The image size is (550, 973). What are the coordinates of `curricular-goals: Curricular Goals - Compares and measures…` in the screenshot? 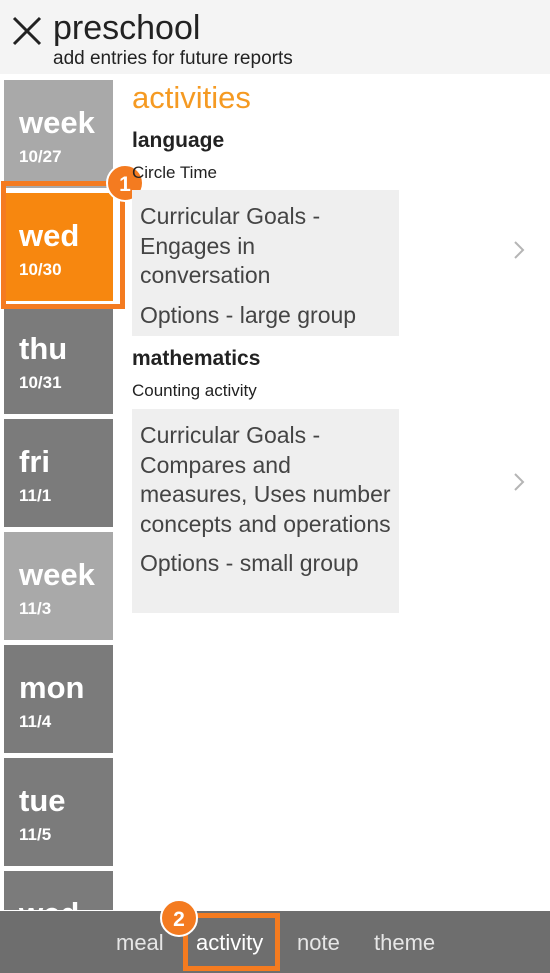 It's located at (265, 479).